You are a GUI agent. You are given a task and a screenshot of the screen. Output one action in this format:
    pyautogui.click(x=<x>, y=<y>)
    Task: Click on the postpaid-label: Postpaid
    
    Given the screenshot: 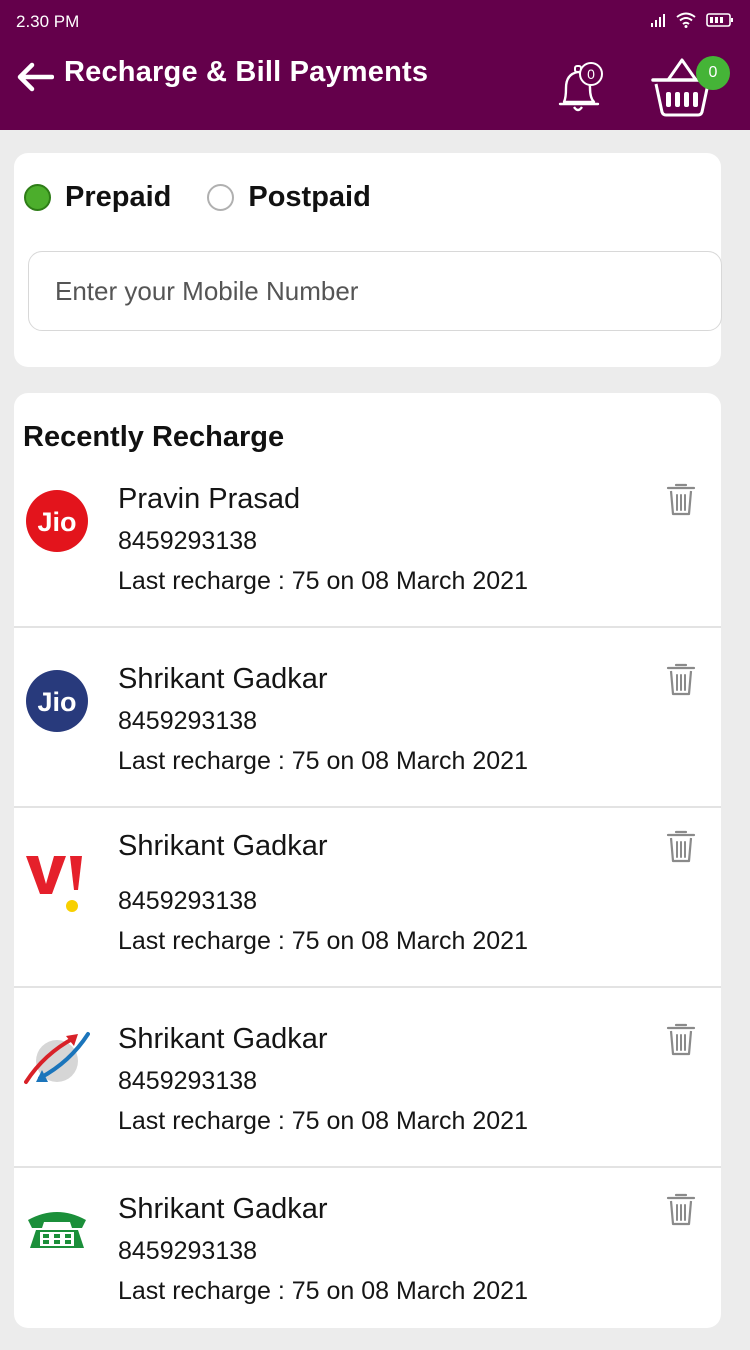 What is the action you would take?
    pyautogui.click(x=309, y=196)
    